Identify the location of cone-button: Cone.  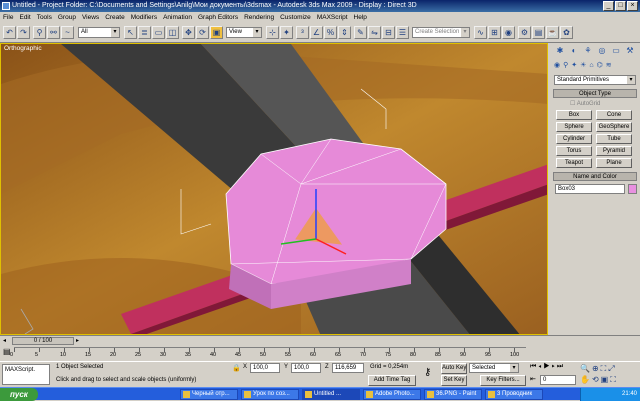
(614, 115).